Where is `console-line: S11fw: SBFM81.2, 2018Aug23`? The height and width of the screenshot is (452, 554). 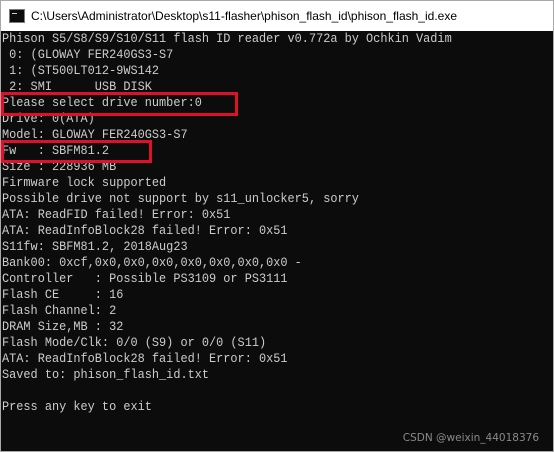 console-line: S11fw: SBFM81.2, 2018Aug23 is located at coordinates (95, 246).